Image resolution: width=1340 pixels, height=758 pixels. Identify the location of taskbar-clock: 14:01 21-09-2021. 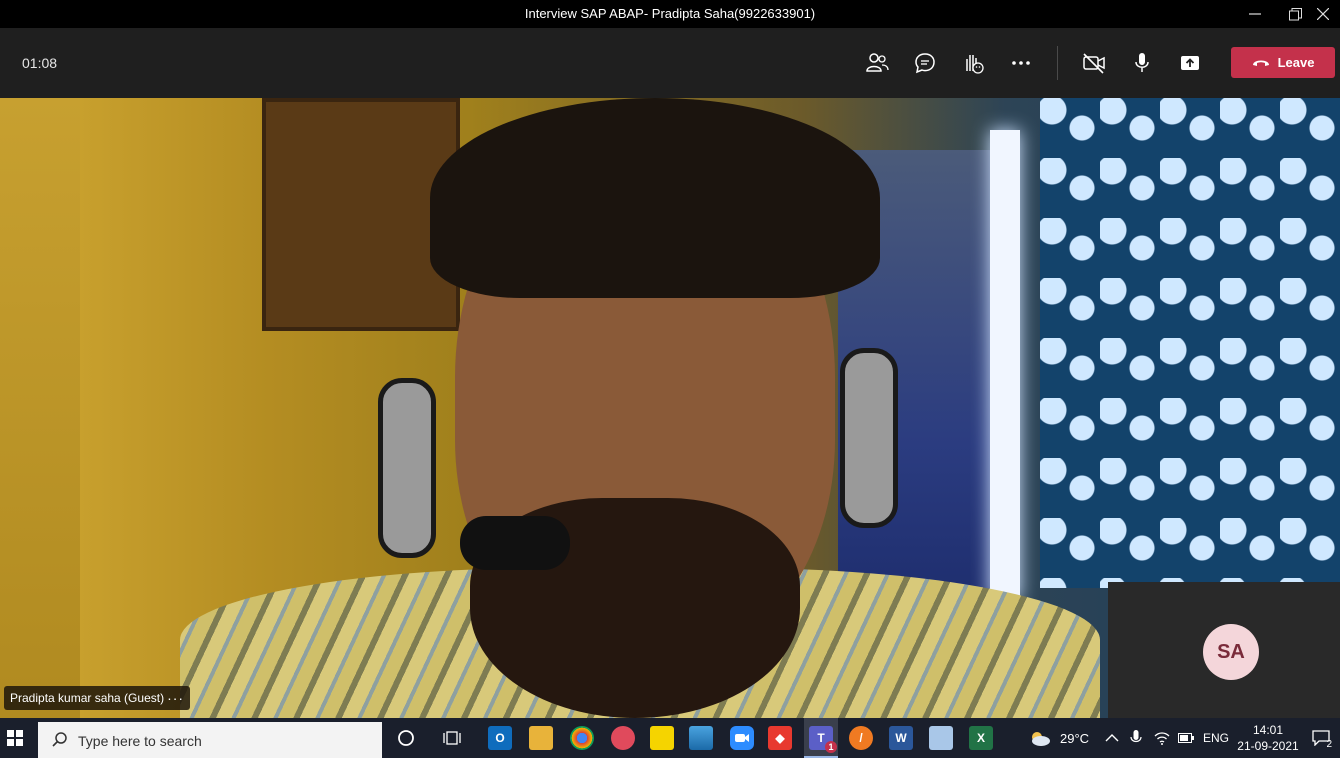
(1268, 738).